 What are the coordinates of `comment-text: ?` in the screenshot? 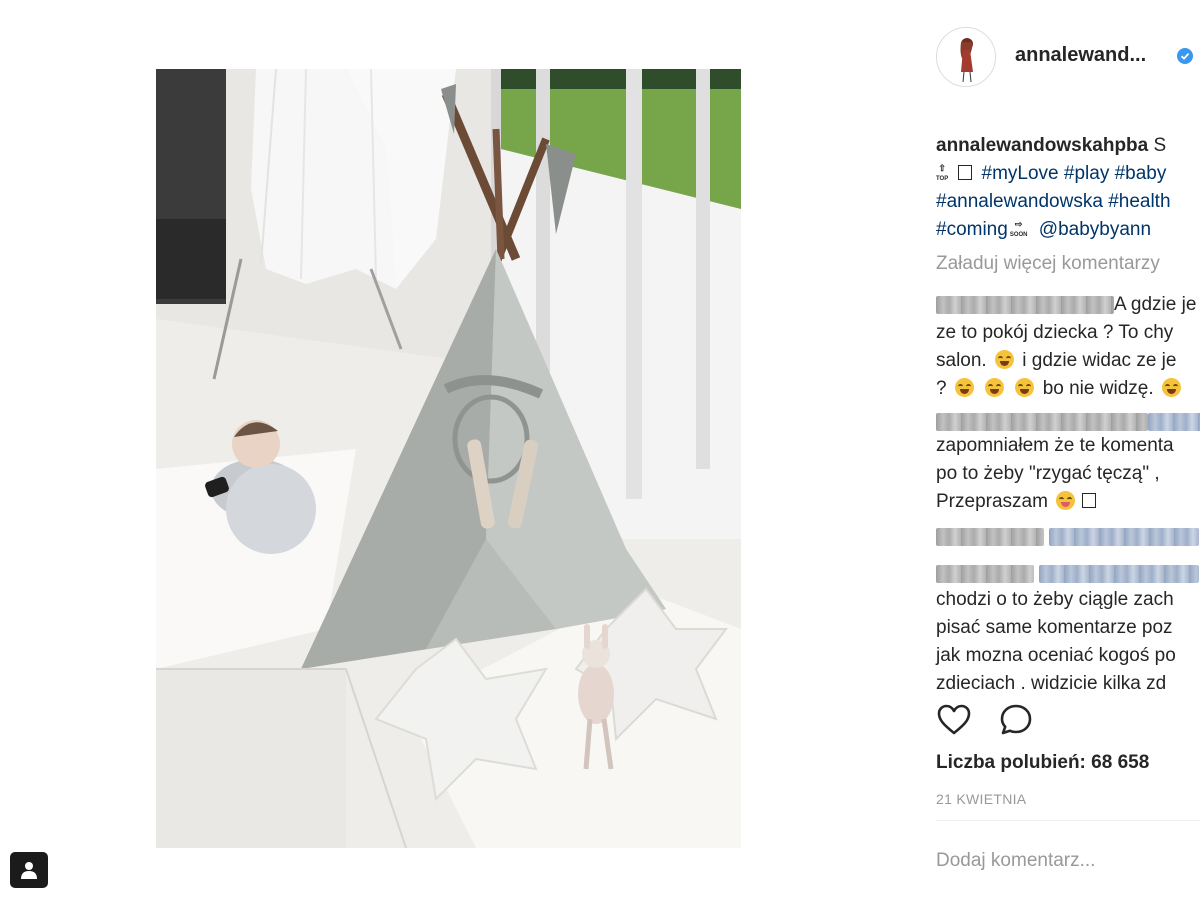 It's located at (941, 388).